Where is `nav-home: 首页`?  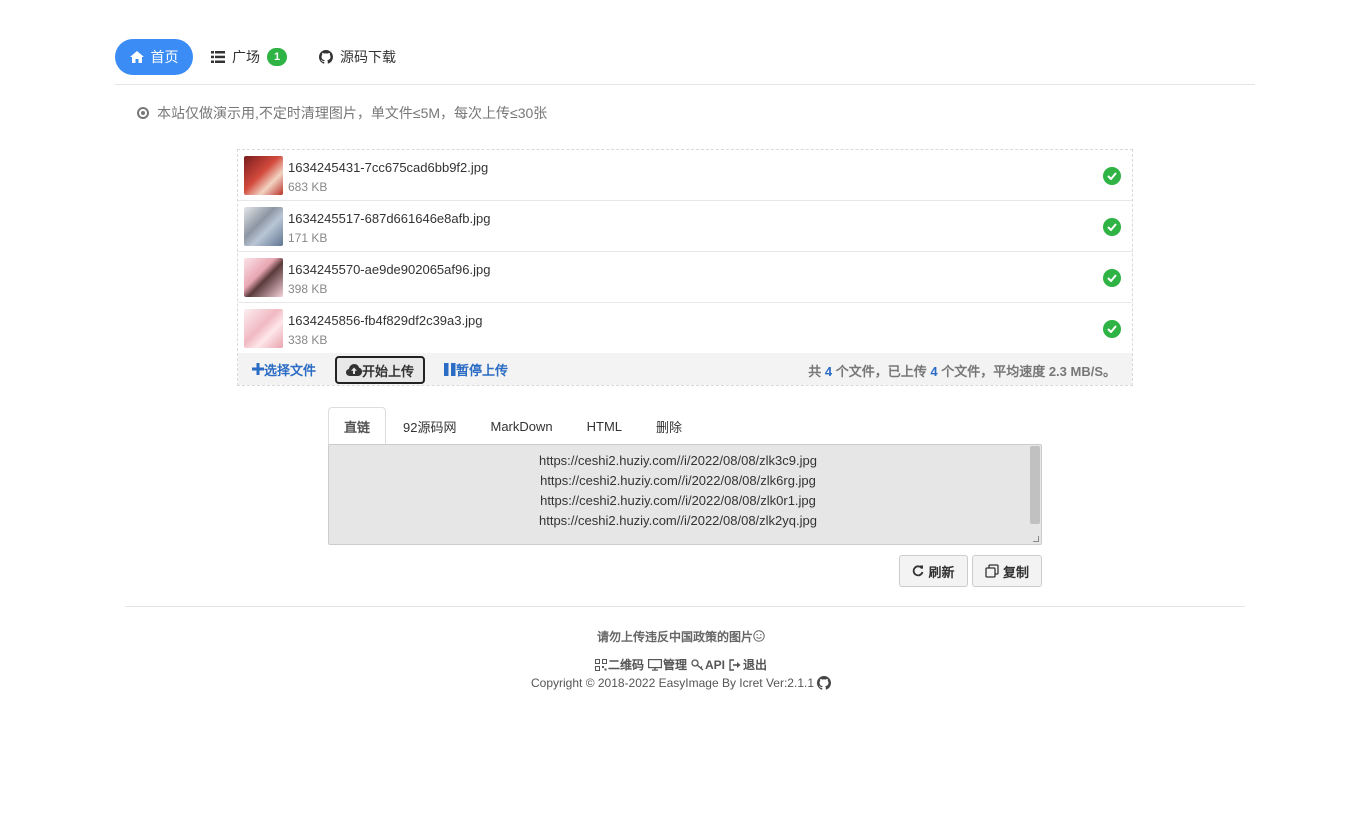 nav-home: 首页 is located at coordinates (154, 57).